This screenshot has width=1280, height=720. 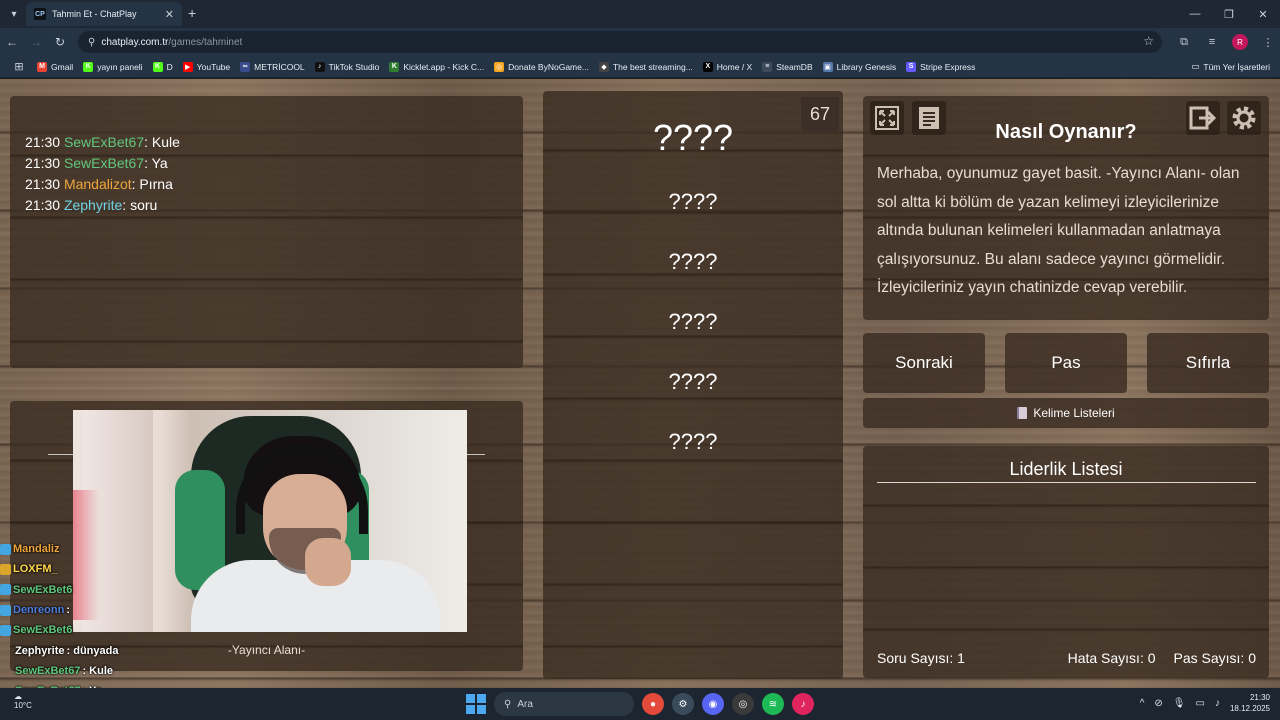 I want to click on apps-grid-icon: ⊞, so click(x=19, y=66).